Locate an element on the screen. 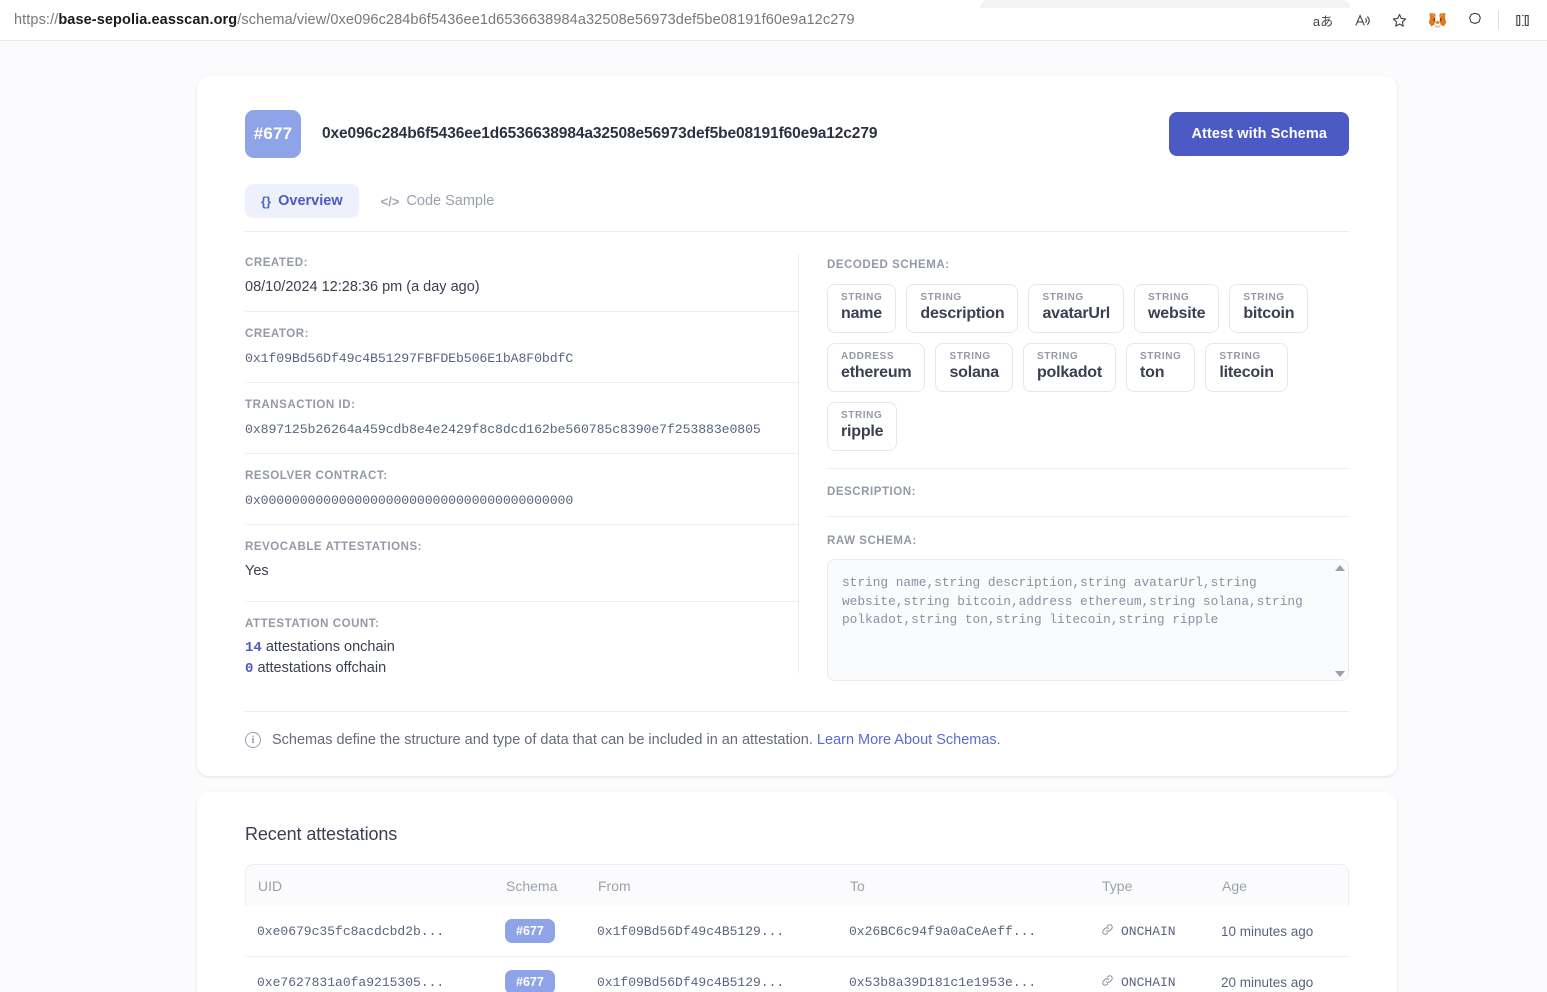  column-header-uid: UID is located at coordinates (270, 885).